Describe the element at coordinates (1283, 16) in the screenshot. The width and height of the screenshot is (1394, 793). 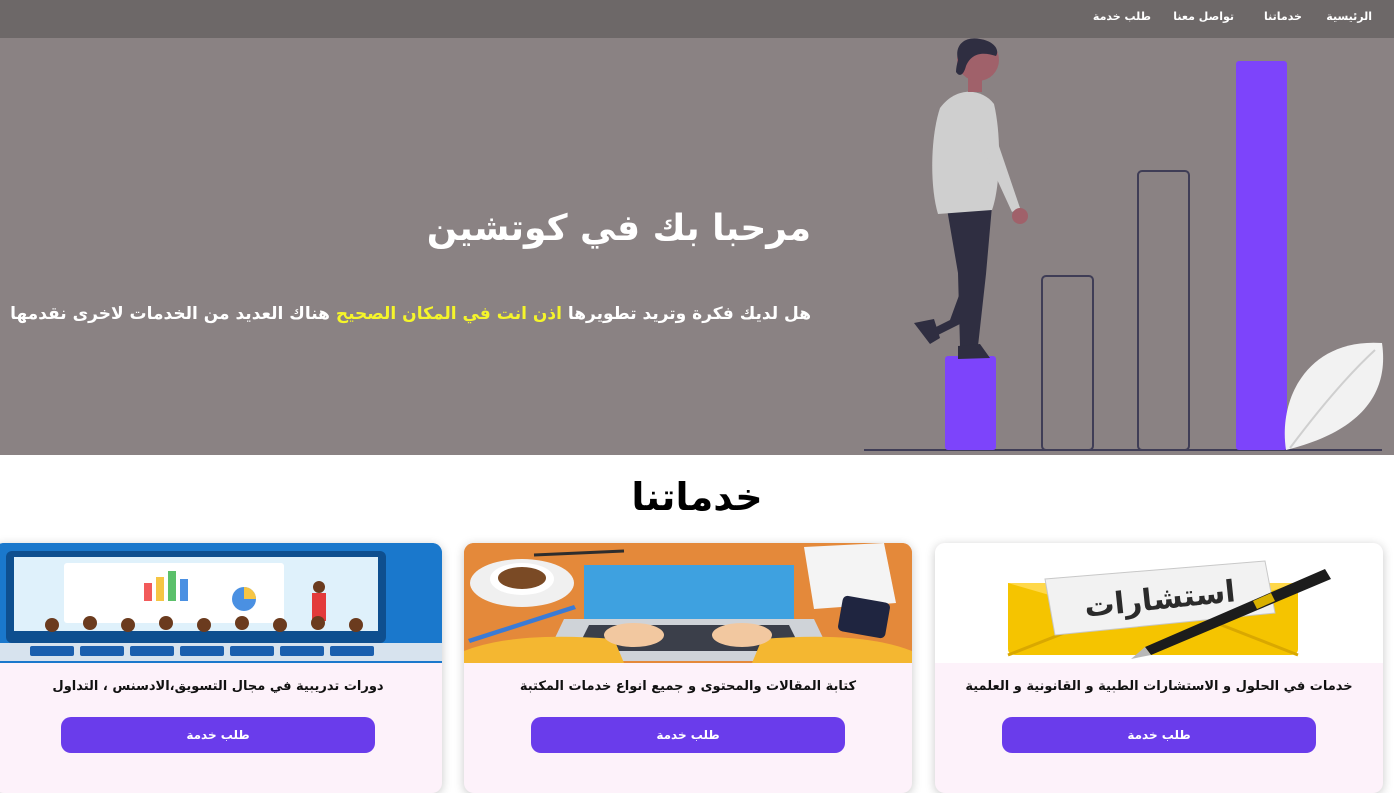
I see `nav-services-link: خدماتنا` at that location.